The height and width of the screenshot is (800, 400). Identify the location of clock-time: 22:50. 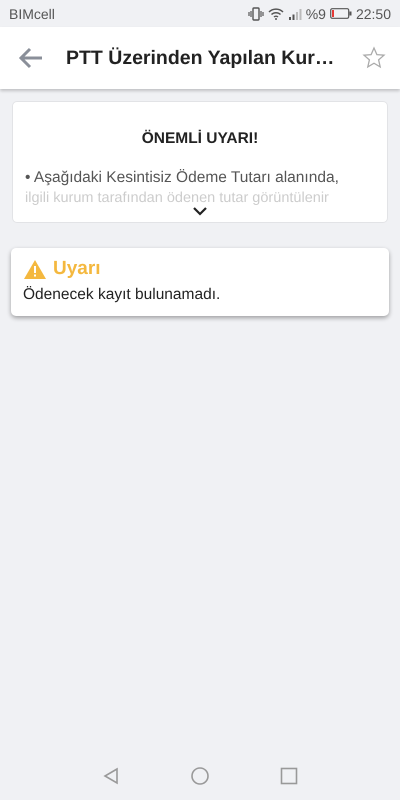
(373, 14).